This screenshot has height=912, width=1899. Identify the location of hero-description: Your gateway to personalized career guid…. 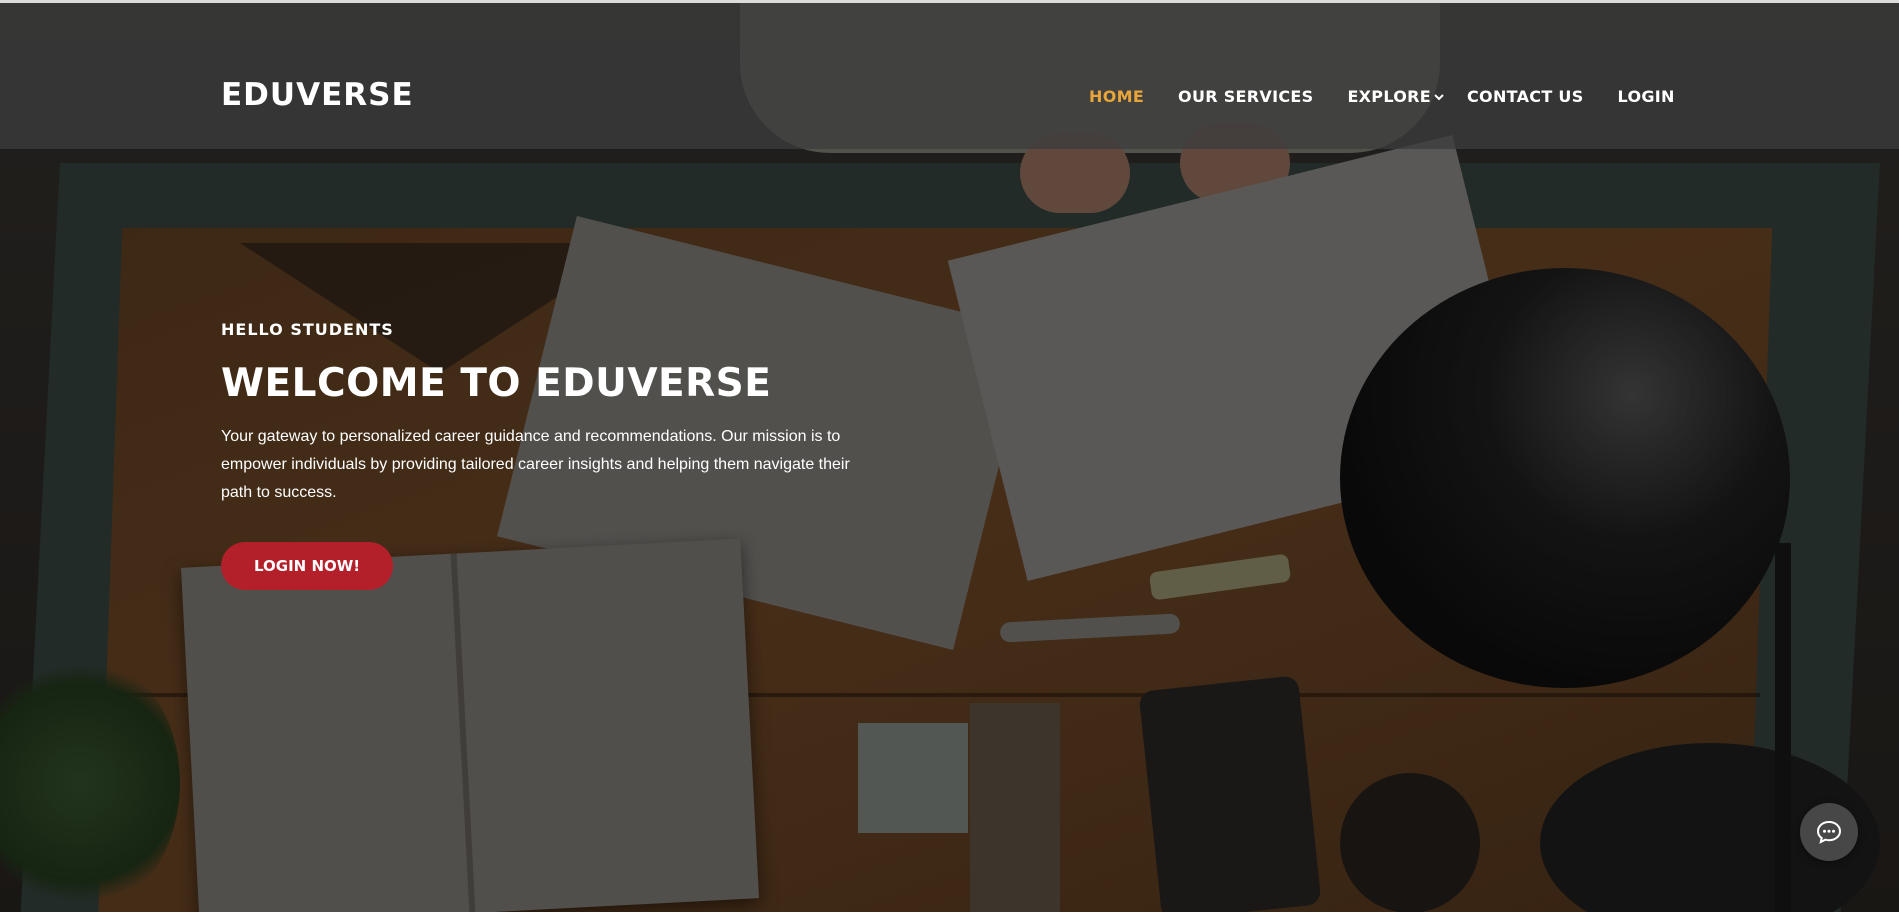
(535, 464).